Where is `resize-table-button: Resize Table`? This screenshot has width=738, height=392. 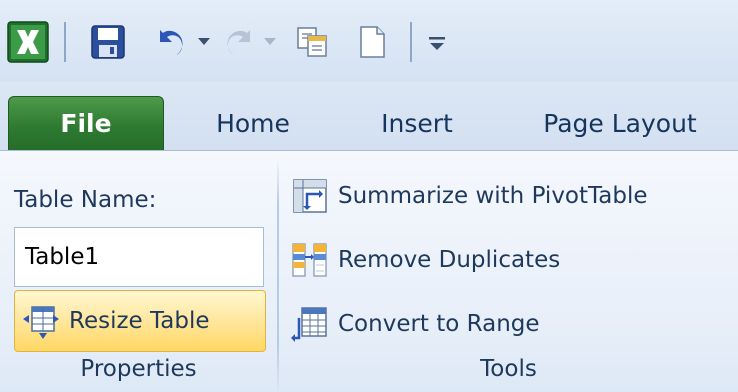 resize-table-button: Resize Table is located at coordinates (140, 321).